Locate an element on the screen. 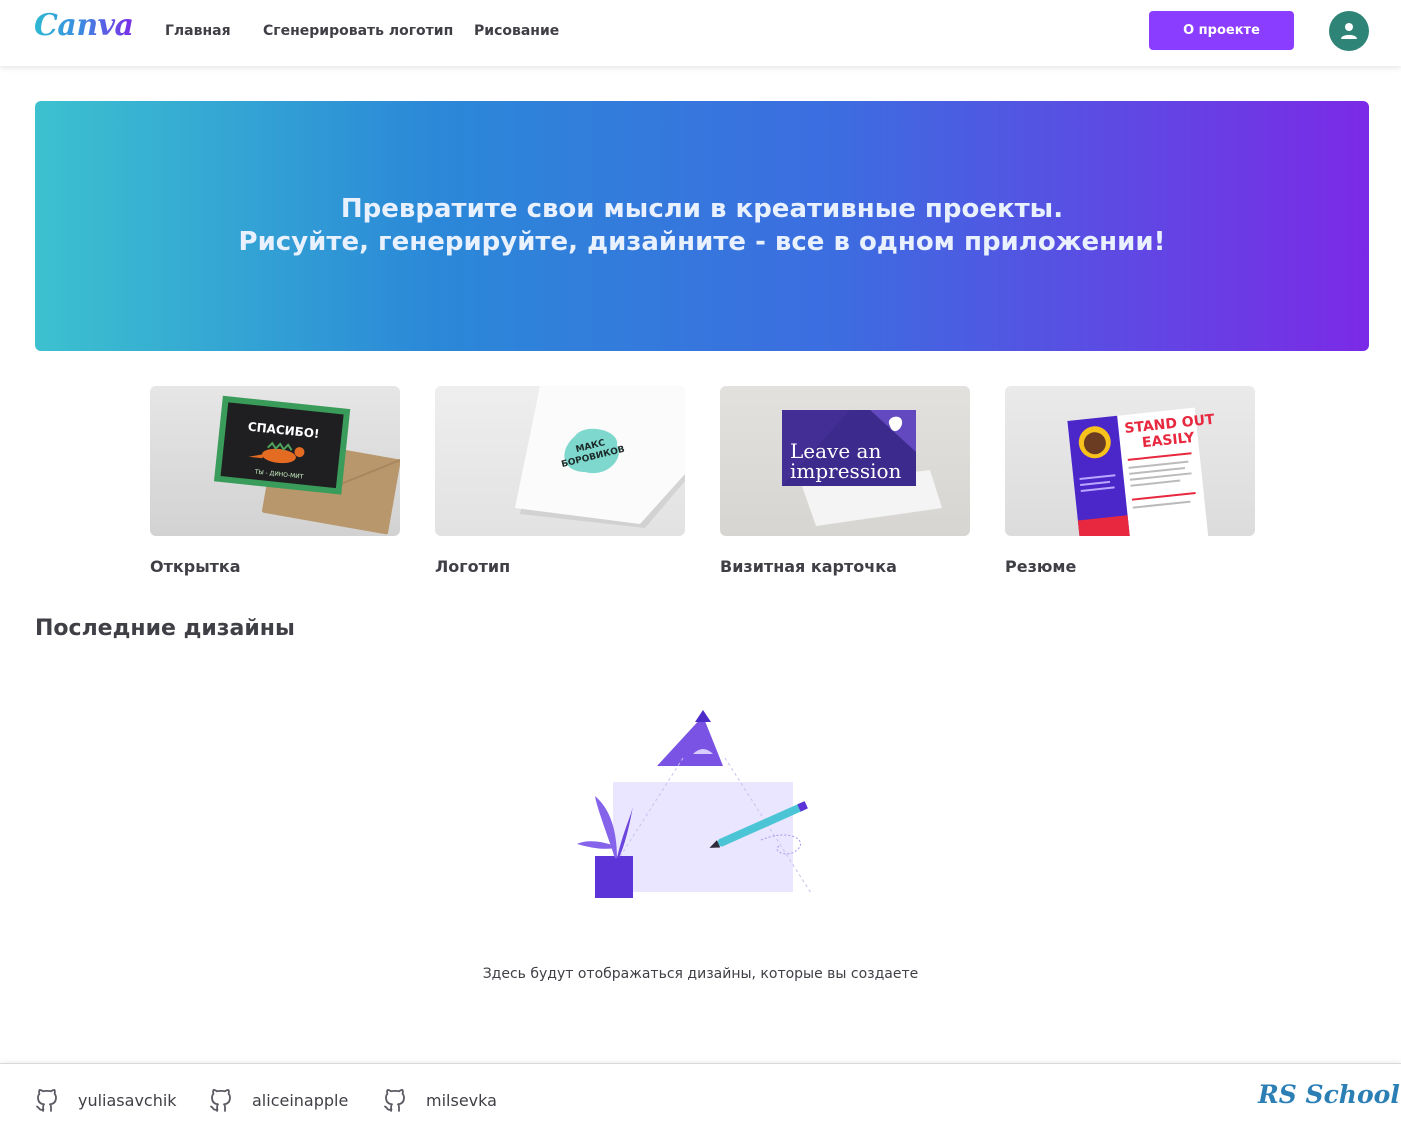  recent-designs-title: Последние дизайны is located at coordinates (165, 628).